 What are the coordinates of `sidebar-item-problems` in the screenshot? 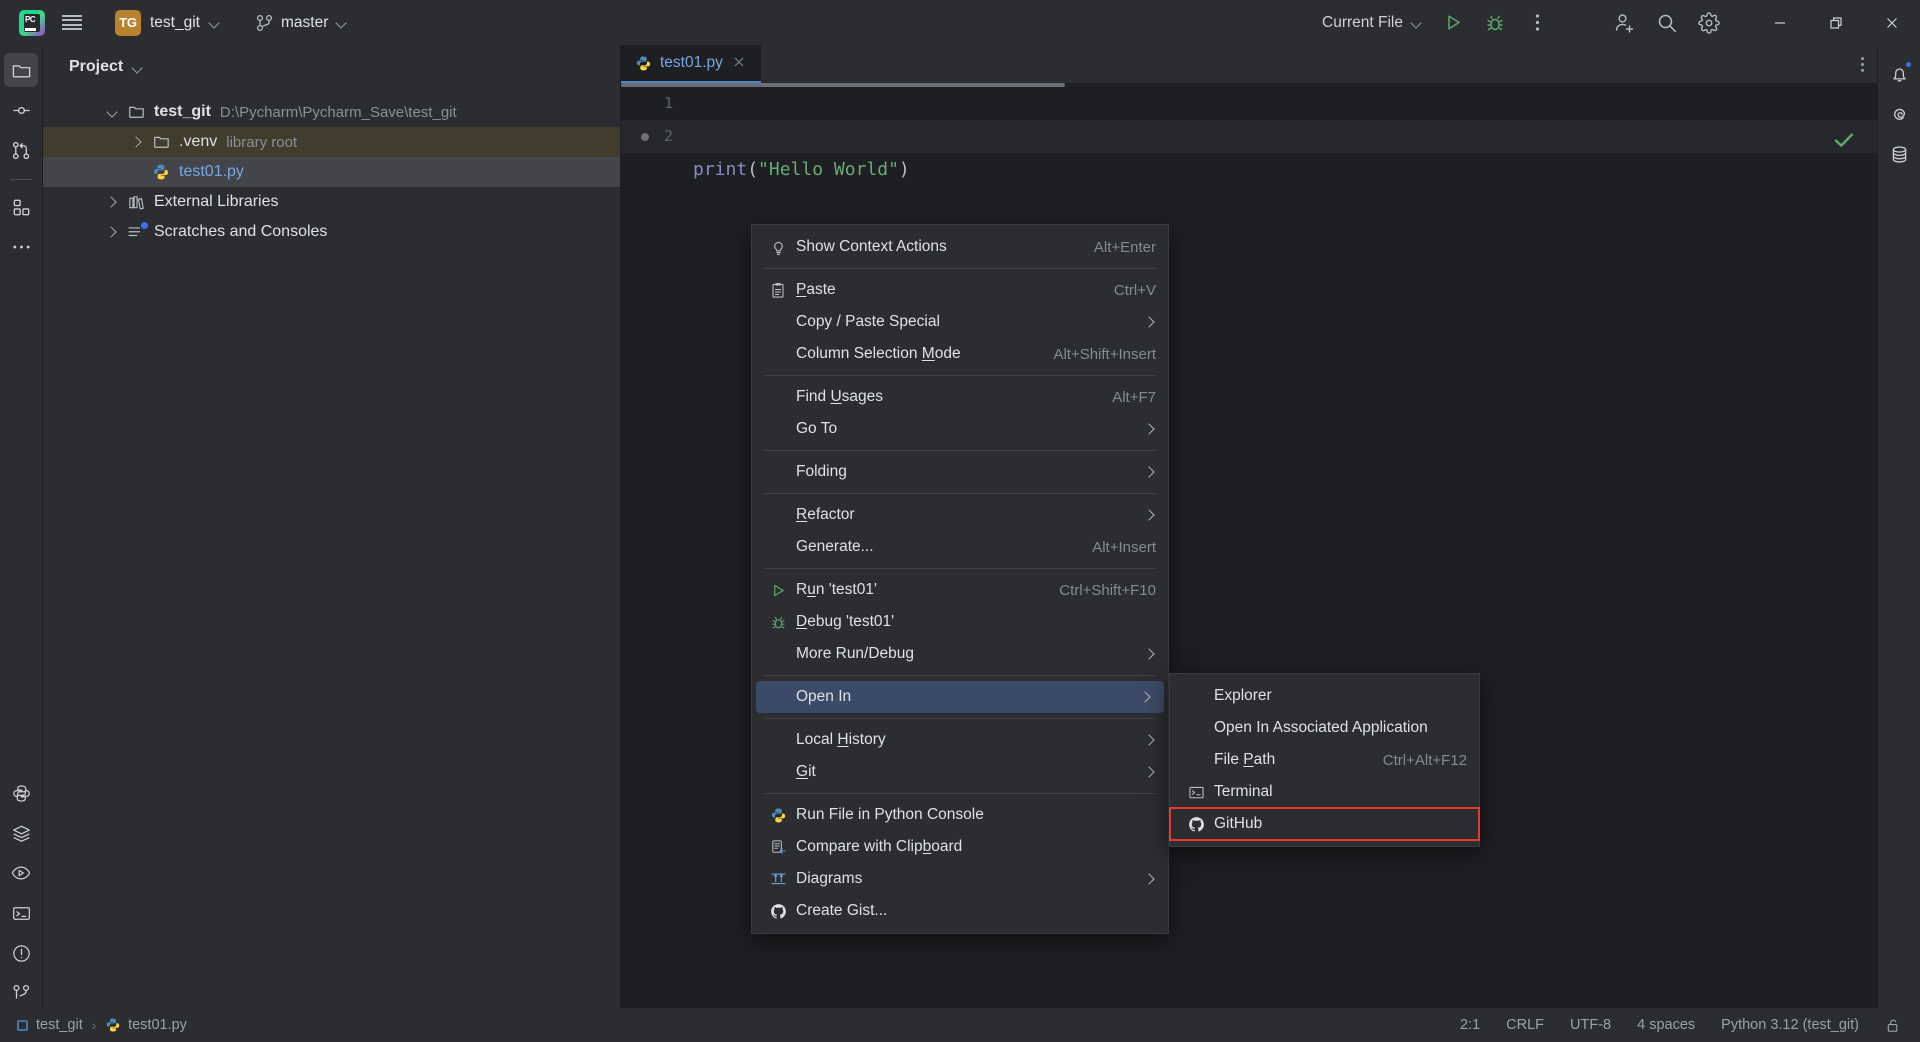 It's located at (21, 953).